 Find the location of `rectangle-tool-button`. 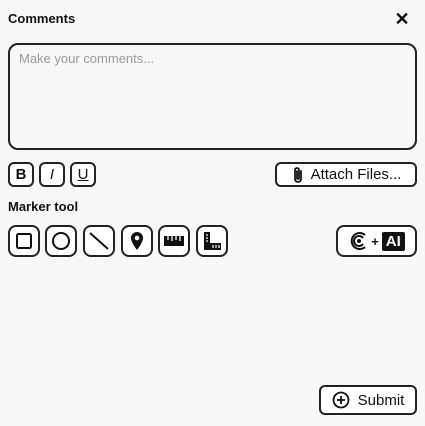

rectangle-tool-button is located at coordinates (24, 241).